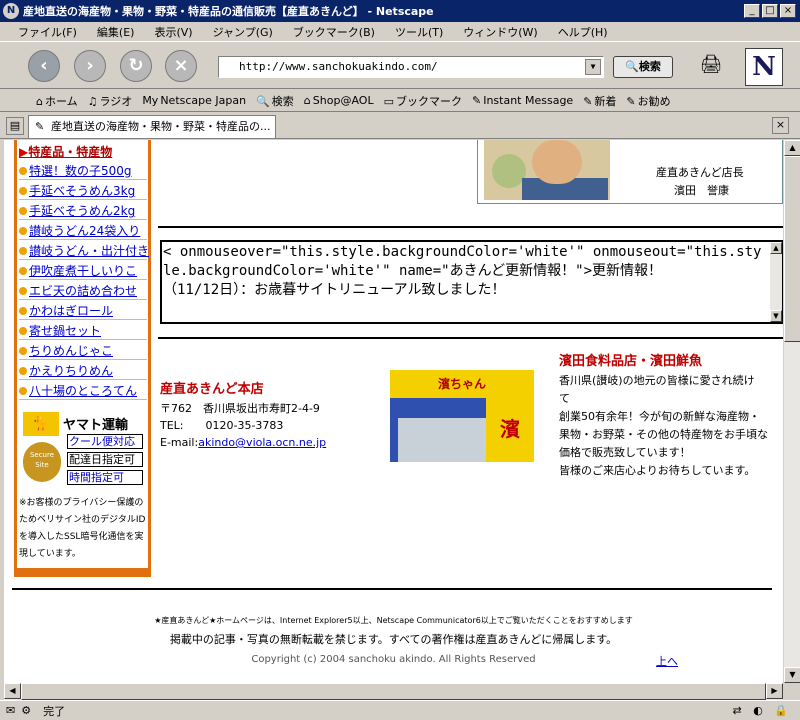 The height and width of the screenshot is (720, 800). Describe the element at coordinates (83, 171) in the screenshot. I see `sidebar-link: 特選！数の子500g` at that location.